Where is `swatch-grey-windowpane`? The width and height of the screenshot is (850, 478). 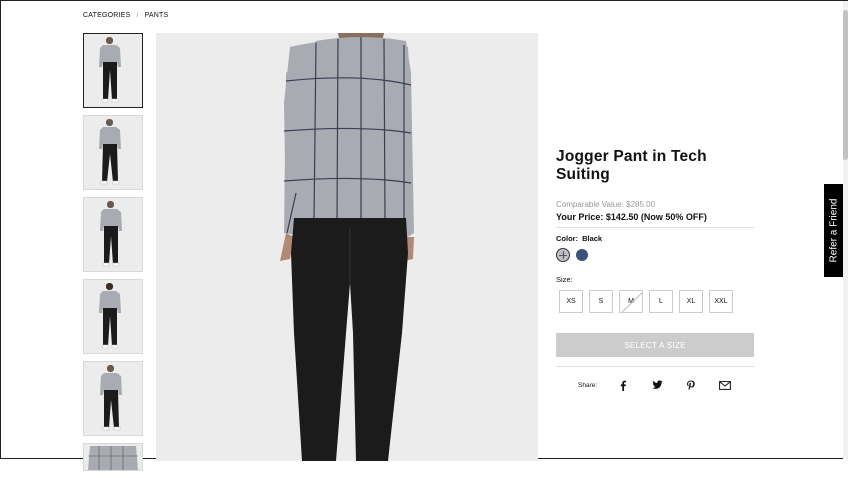
swatch-grey-windowpane is located at coordinates (563, 255).